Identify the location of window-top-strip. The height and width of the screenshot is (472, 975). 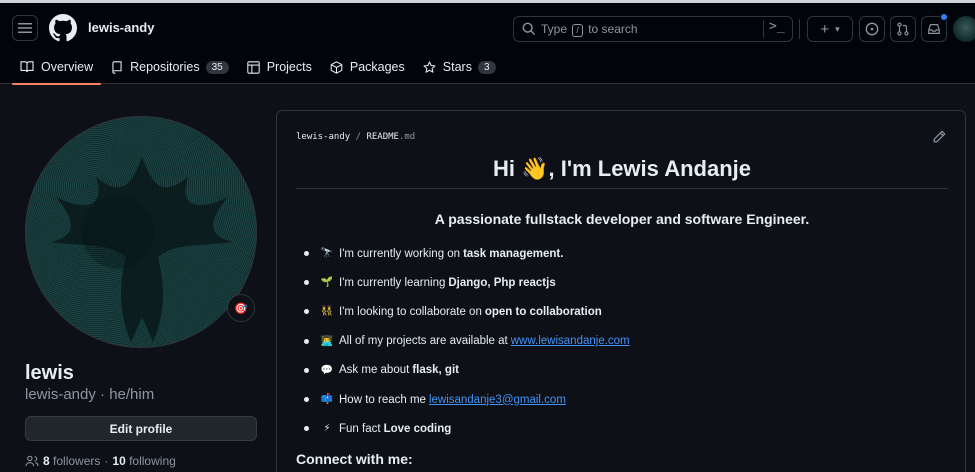
(487, 1).